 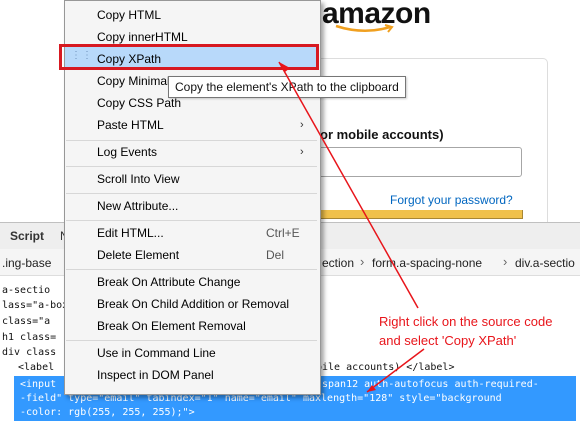 I want to click on annotation-line: Right click on the source code, so click(x=466, y=321).